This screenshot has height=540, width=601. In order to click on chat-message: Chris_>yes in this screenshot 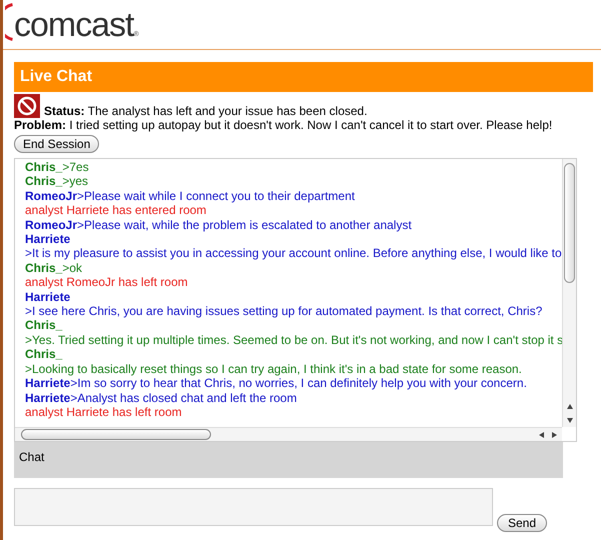, I will do `click(57, 181)`.